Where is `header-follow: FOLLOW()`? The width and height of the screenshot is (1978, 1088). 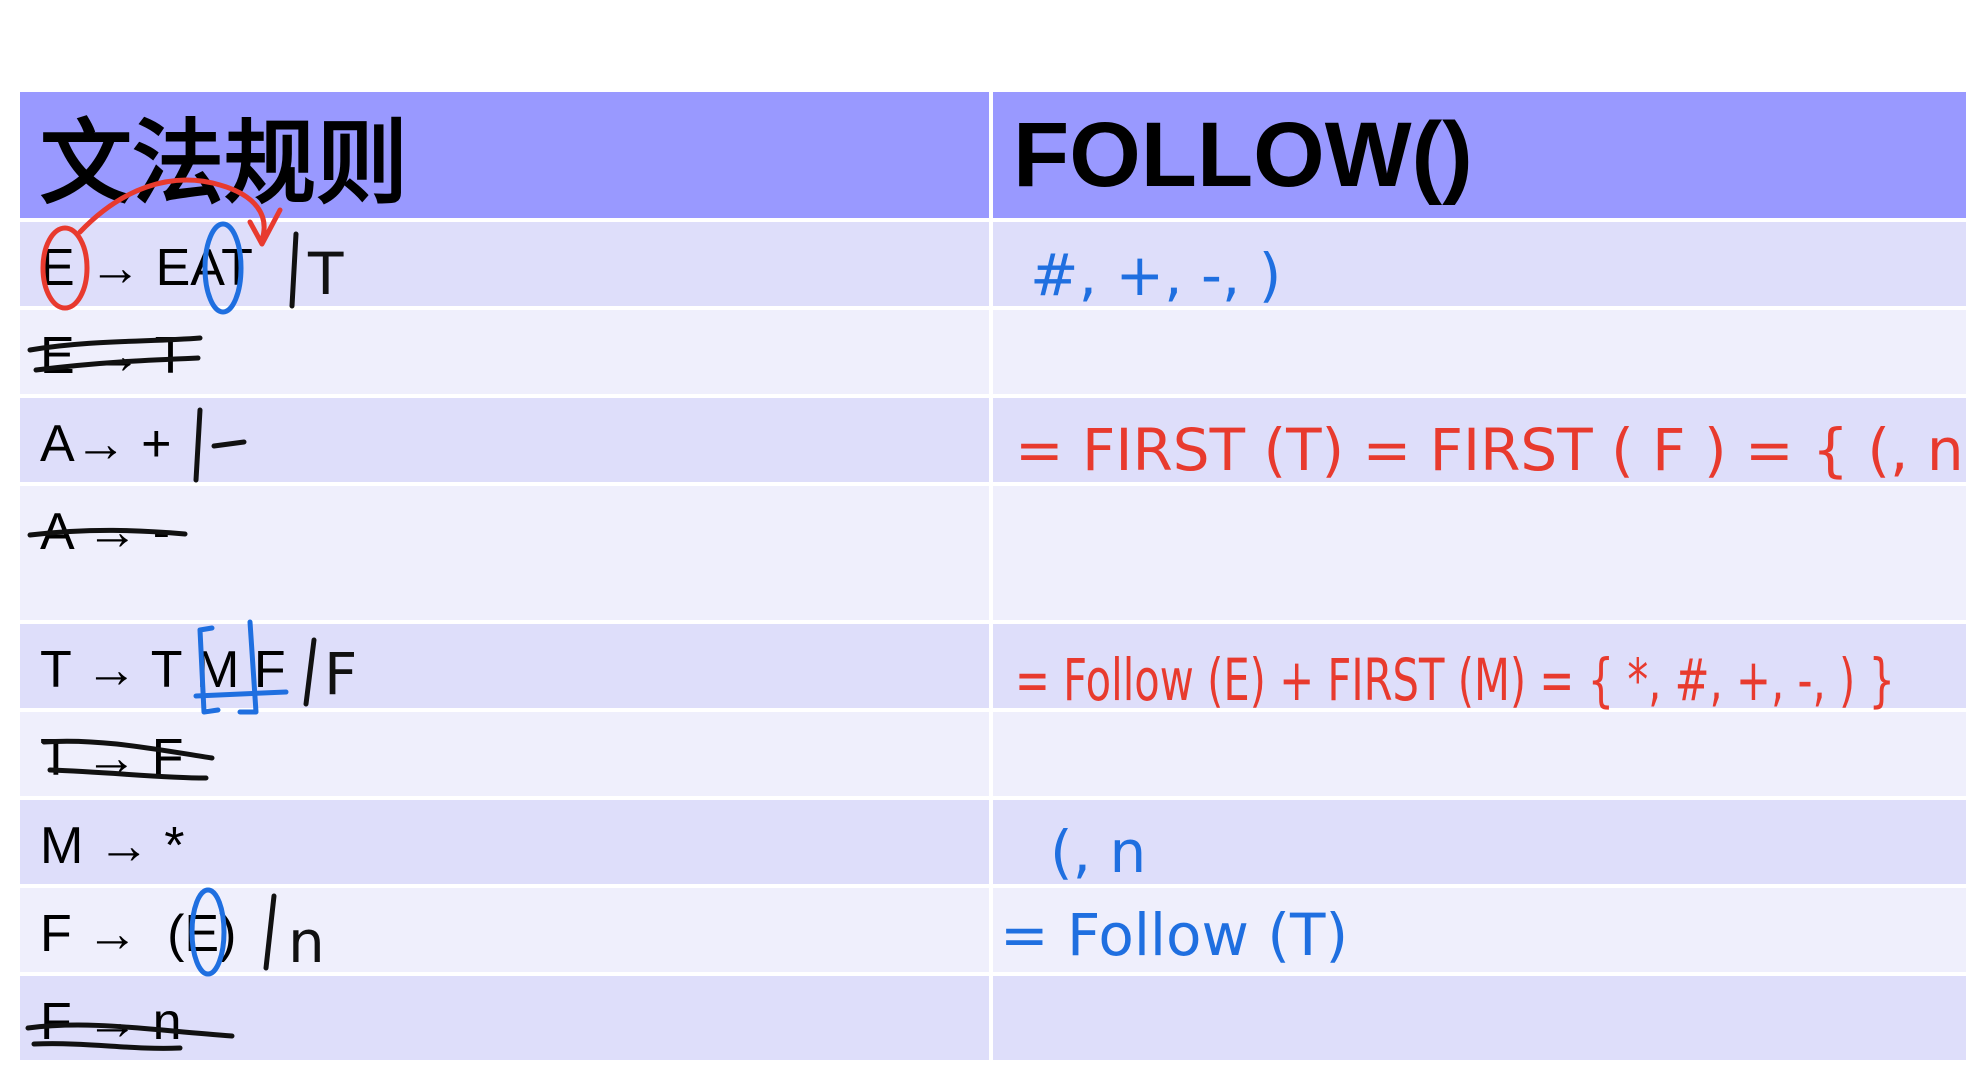 header-follow: FOLLOW() is located at coordinates (1479, 157).